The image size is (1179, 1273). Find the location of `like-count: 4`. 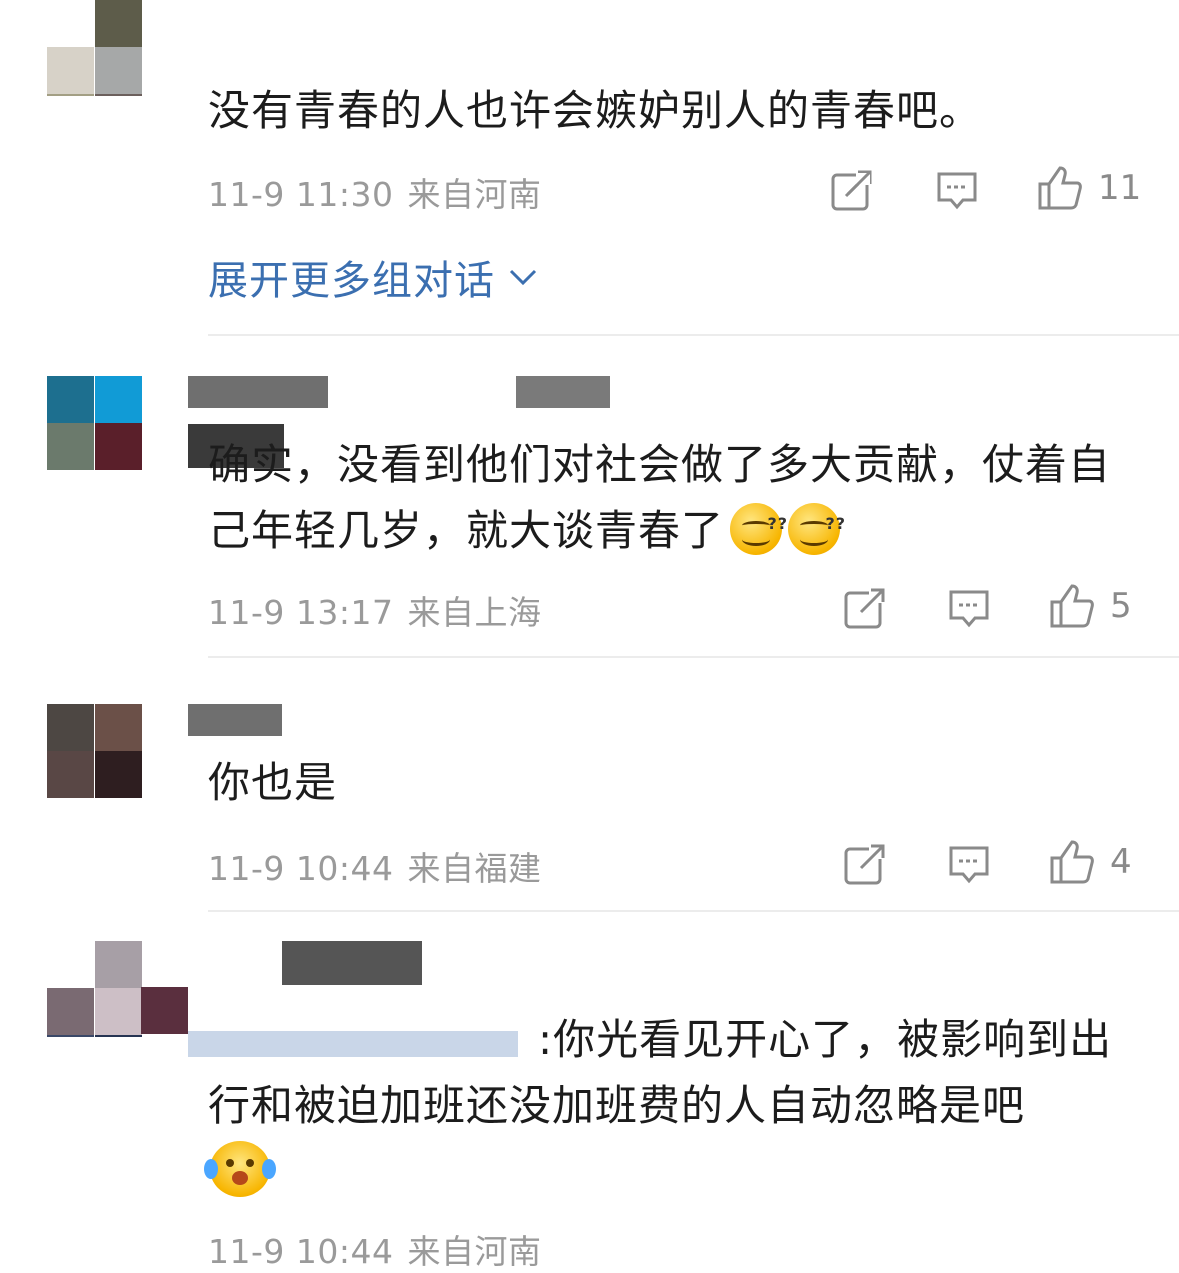

like-count: 4 is located at coordinates (1121, 862).